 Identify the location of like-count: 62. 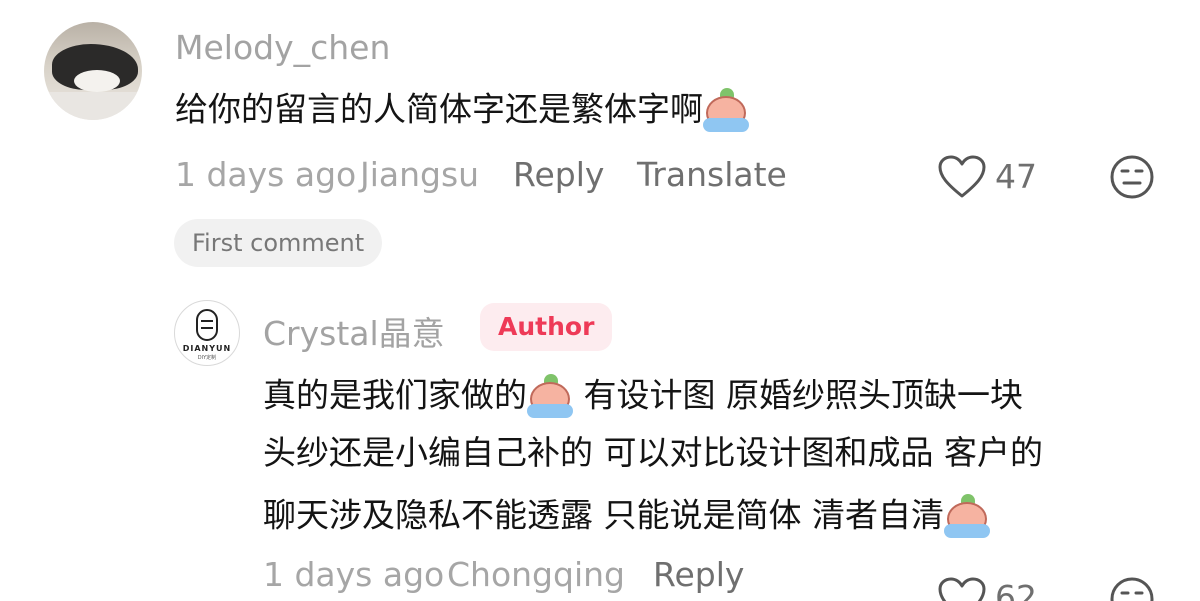
(1016, 589).